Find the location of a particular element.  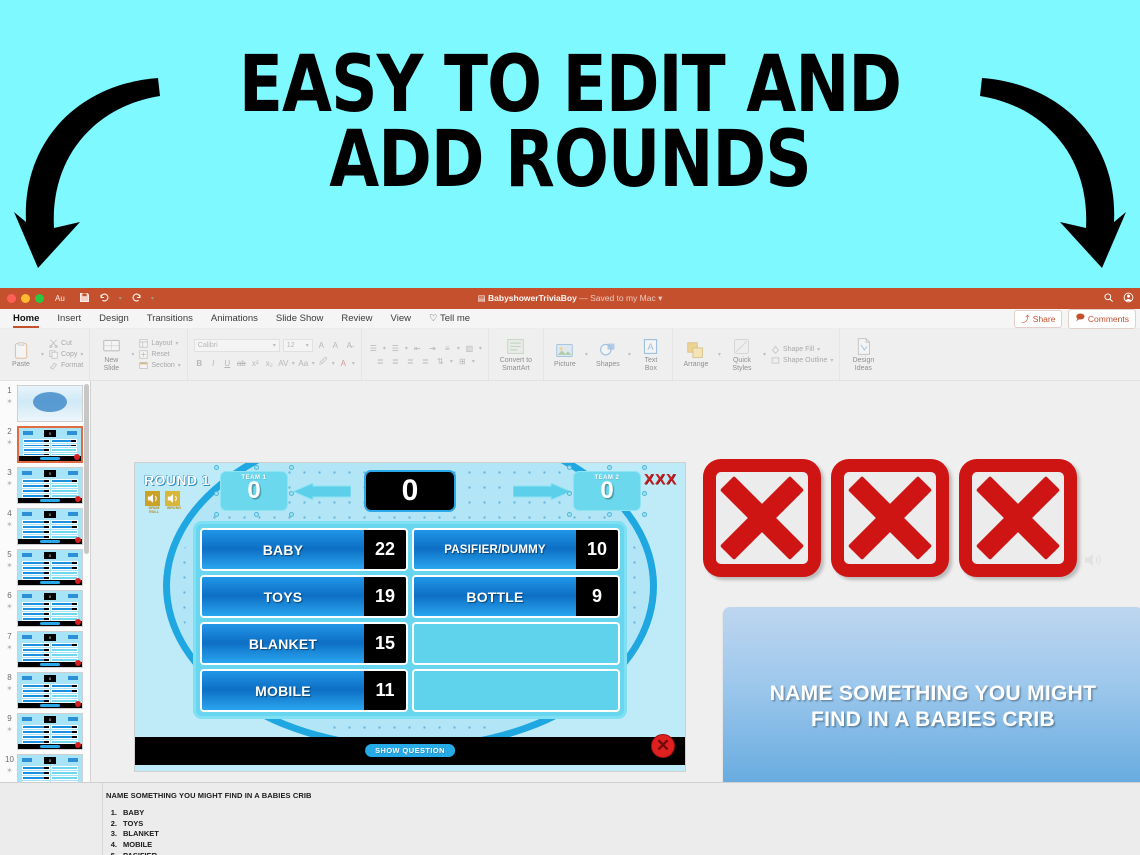

tab-review: Review is located at coordinates (356, 319).